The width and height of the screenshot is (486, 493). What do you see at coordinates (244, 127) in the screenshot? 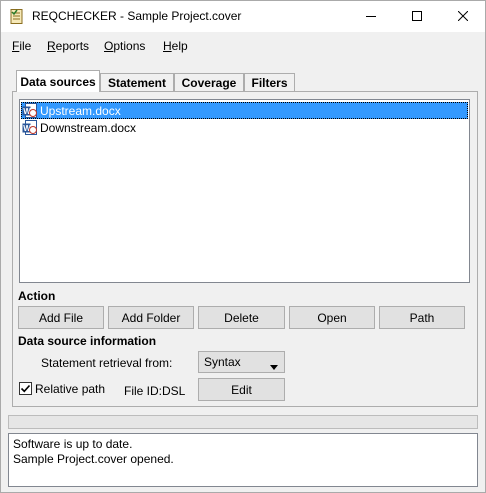
I see `list-item: W Downstream.docx` at bounding box center [244, 127].